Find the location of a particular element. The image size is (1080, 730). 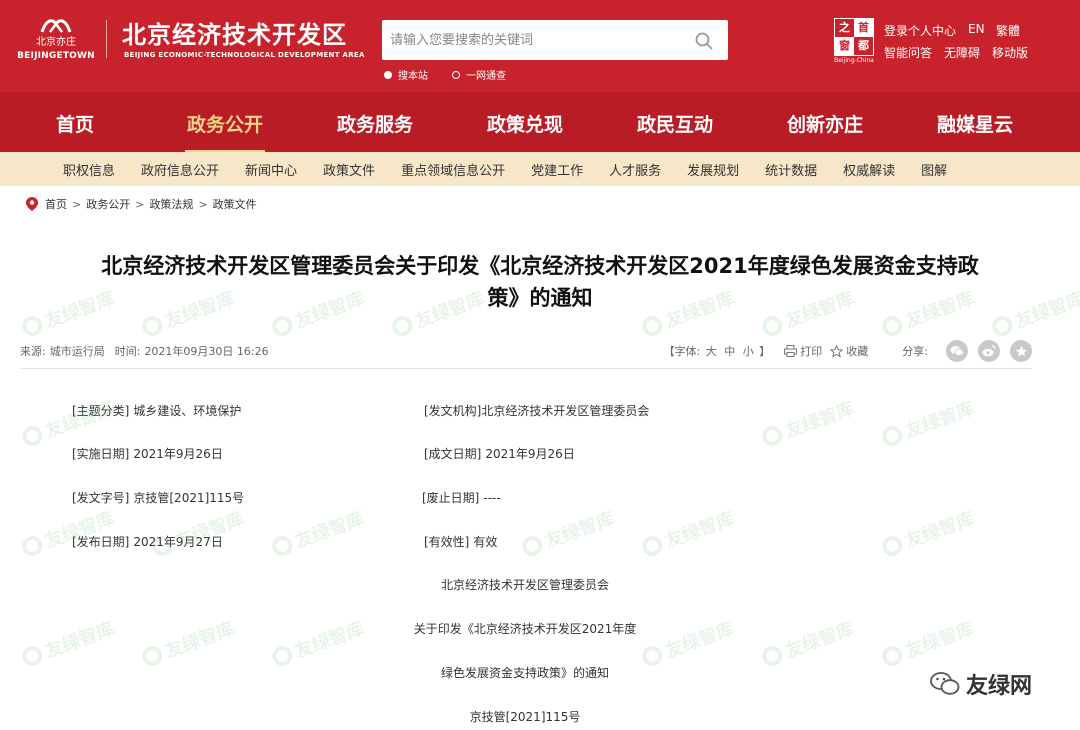

share-qzone-button is located at coordinates (1021, 351).